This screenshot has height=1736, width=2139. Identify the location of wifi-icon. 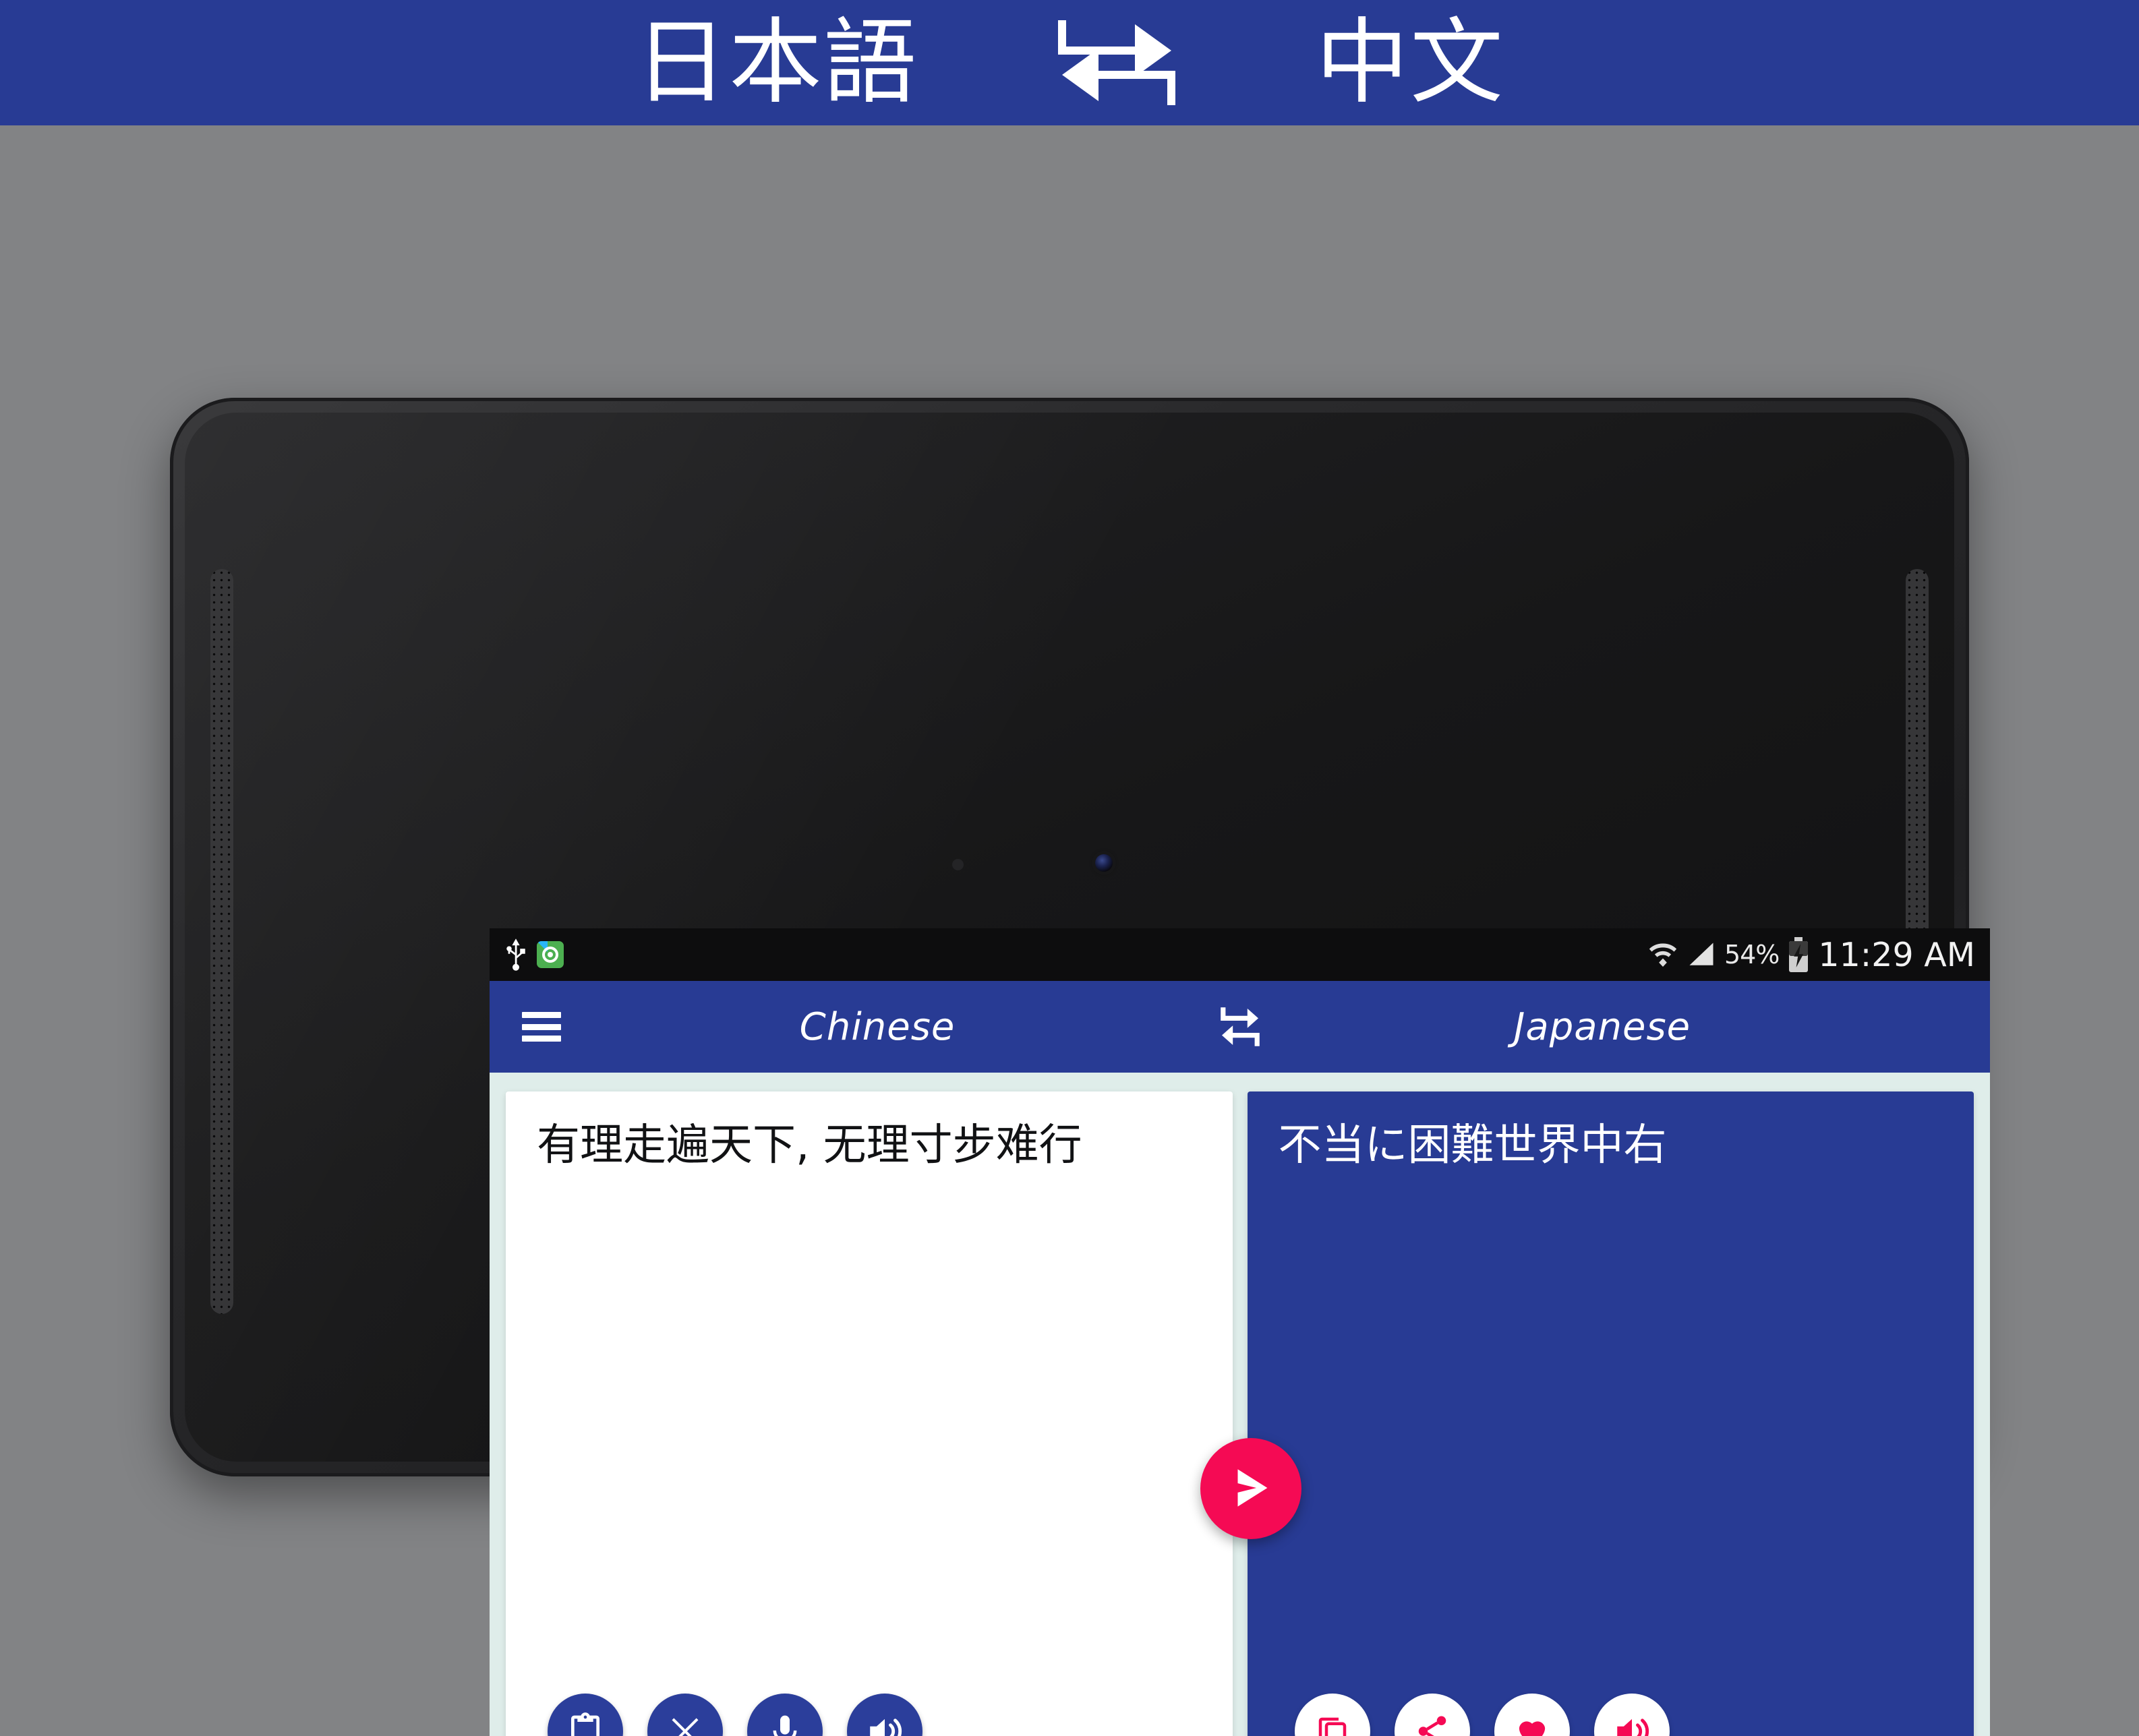
(1662, 954).